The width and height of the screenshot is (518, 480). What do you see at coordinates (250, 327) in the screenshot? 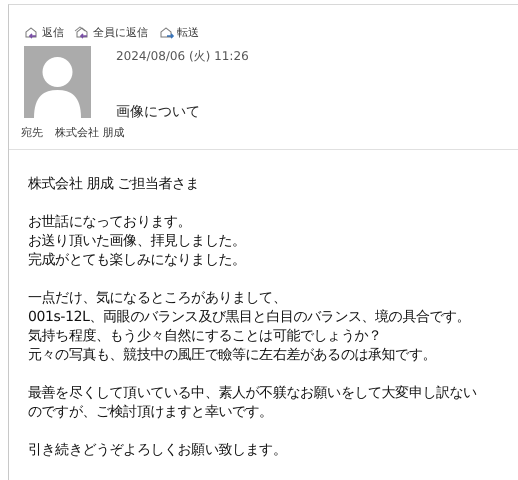
I see `body-paragraph: 一点だけ、気になるところがありまして、 001s-12L、両眼のバランス及び黒目と白目のバランス、境の具合です。 気持ち程度、もう少々自然にすることは可能でしょうか？ 元々の写真も、競技中の風圧で瞼等に左右差があるのは承知です。` at bounding box center [250, 327].